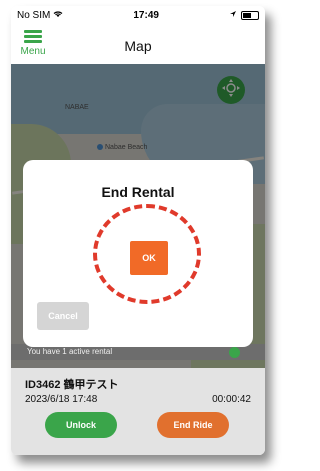  Describe the element at coordinates (138, 399) in the screenshot. I see `rental-time-row: 2023/6/18 17:48 00:00:42` at that location.